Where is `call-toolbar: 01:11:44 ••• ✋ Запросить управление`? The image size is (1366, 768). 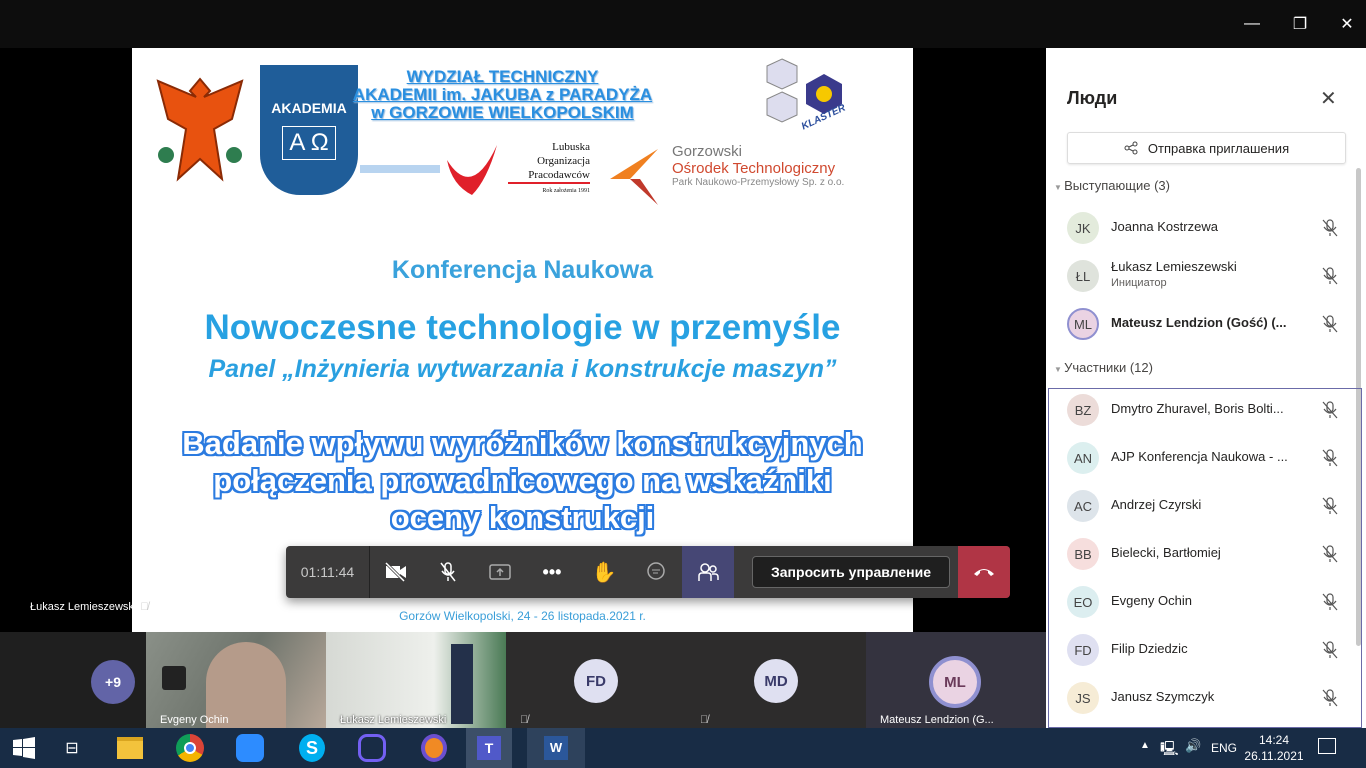 call-toolbar: 01:11:44 ••• ✋ Запросить управление is located at coordinates (648, 572).